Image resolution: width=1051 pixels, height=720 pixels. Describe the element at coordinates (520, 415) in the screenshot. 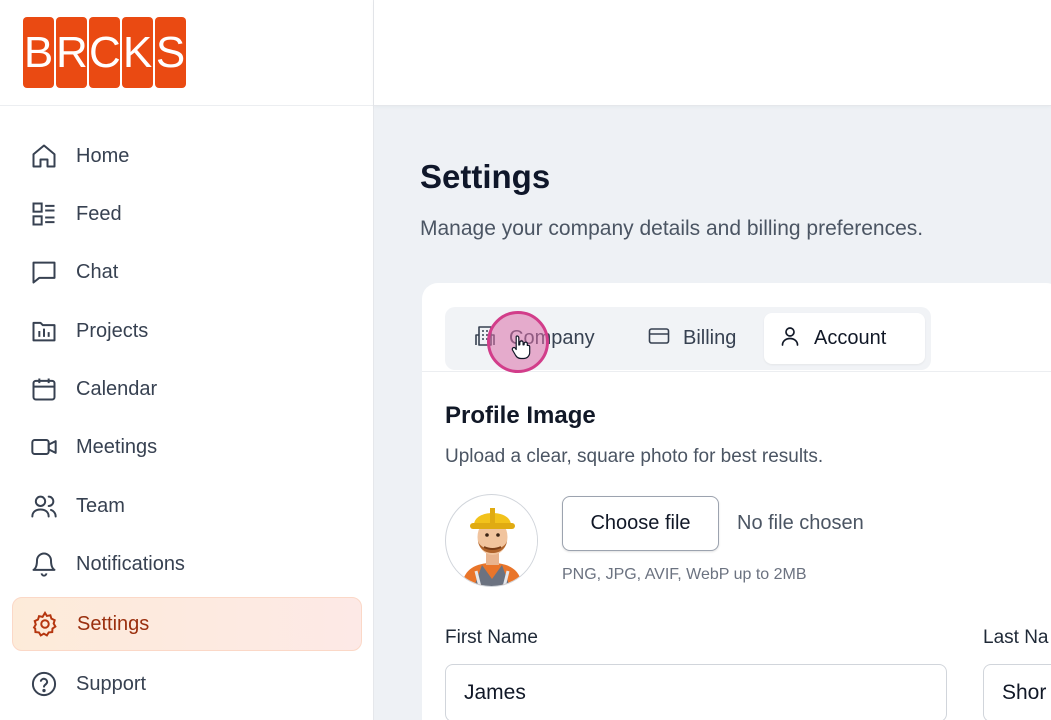

I see `profile-image-title: Profile Image` at that location.